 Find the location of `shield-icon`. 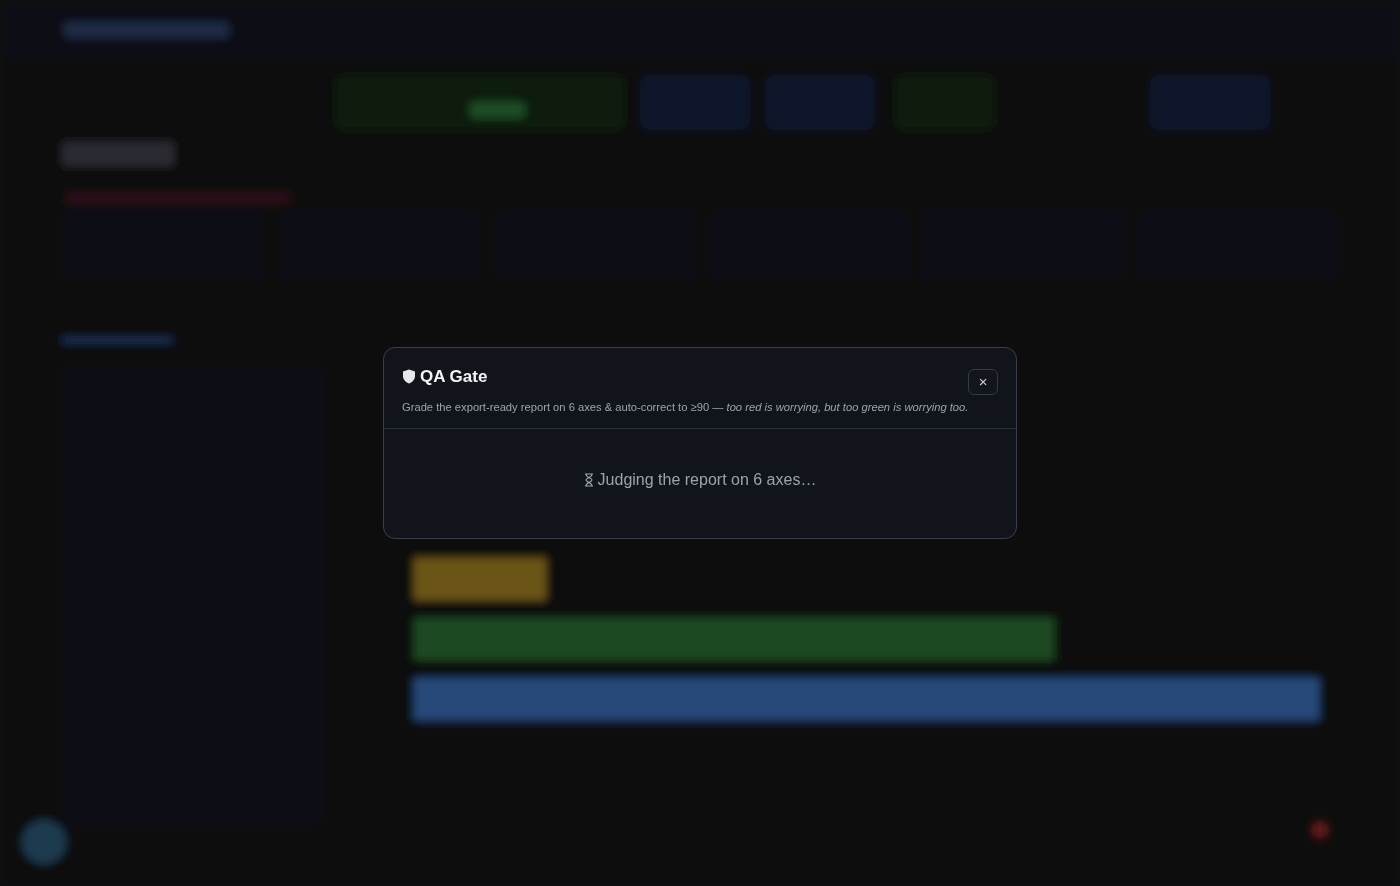

shield-icon is located at coordinates (409, 377).